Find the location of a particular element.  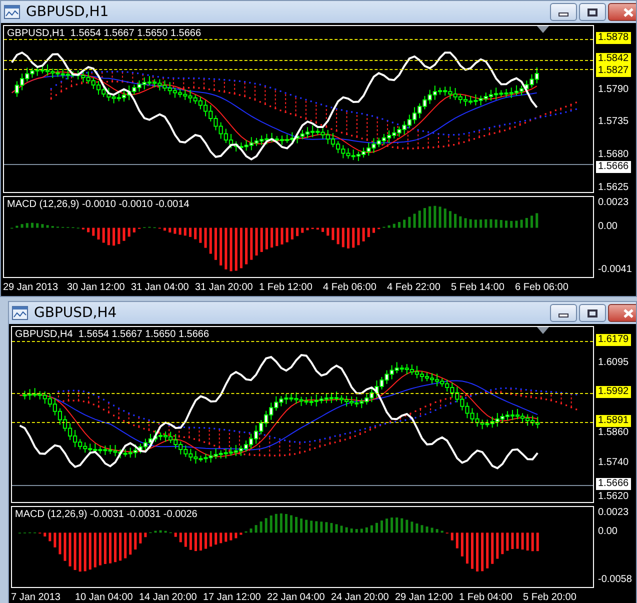

indicator-label: MACD (12,26,9) -0.0010 -0.0010 -0.0014 is located at coordinates (98, 204).